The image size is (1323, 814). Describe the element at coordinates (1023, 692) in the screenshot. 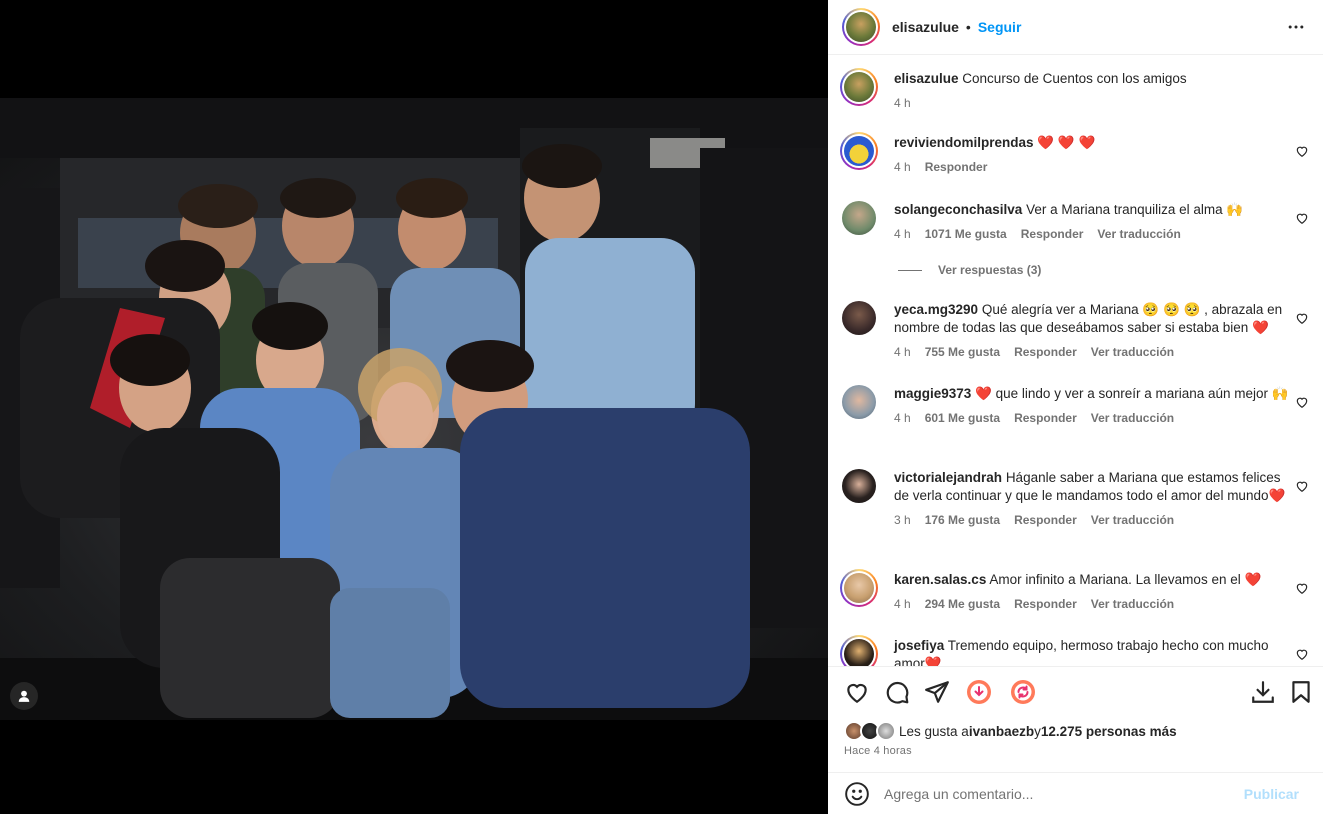

I see `sync-circle-icon` at that location.